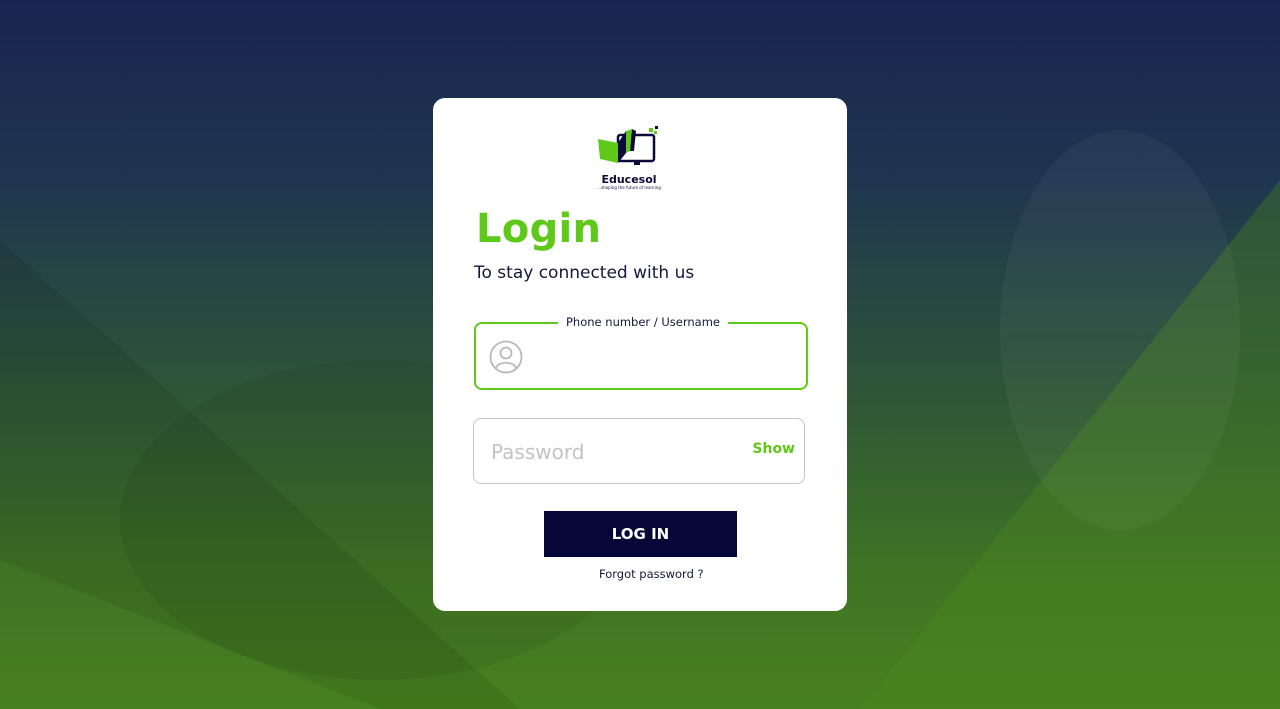  I want to click on user-icon, so click(506, 357).